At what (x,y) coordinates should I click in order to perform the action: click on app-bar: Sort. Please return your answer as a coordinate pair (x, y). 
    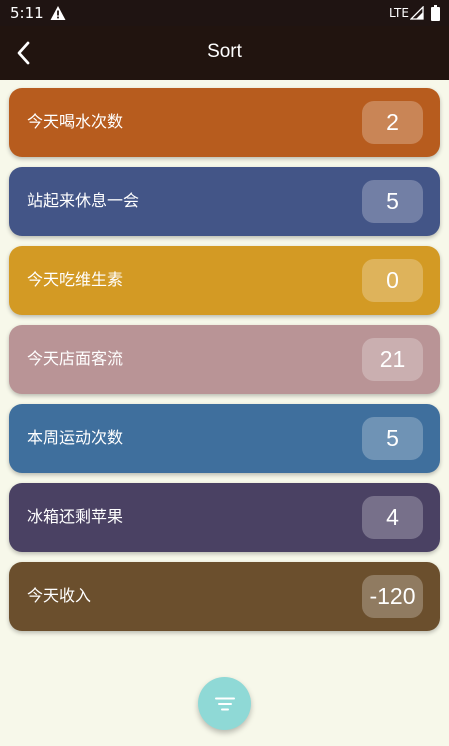
    Looking at the image, I should click on (224, 53).